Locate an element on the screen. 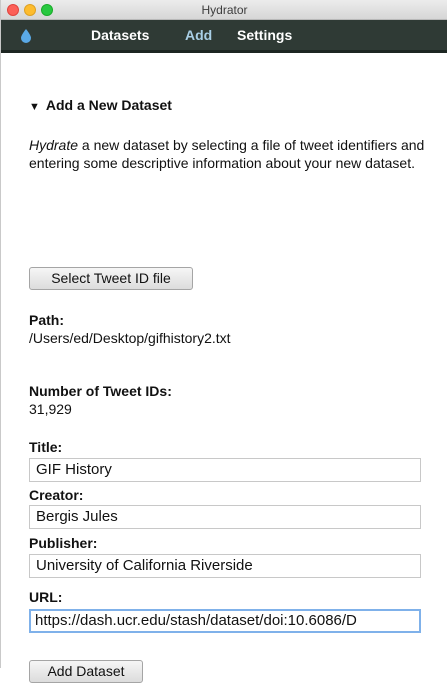 This screenshot has width=447, height=683. creator-label: Creator: is located at coordinates (56, 495).